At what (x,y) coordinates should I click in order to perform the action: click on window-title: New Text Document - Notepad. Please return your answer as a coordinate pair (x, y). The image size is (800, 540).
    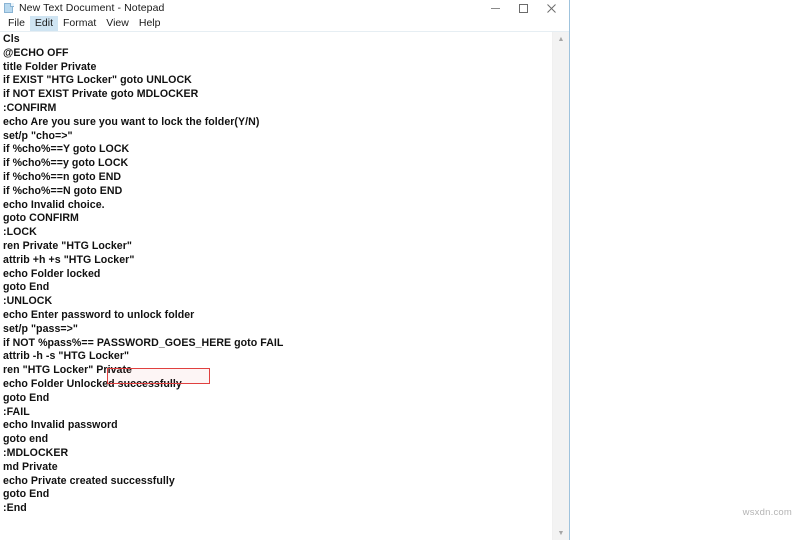
    Looking at the image, I should click on (92, 8).